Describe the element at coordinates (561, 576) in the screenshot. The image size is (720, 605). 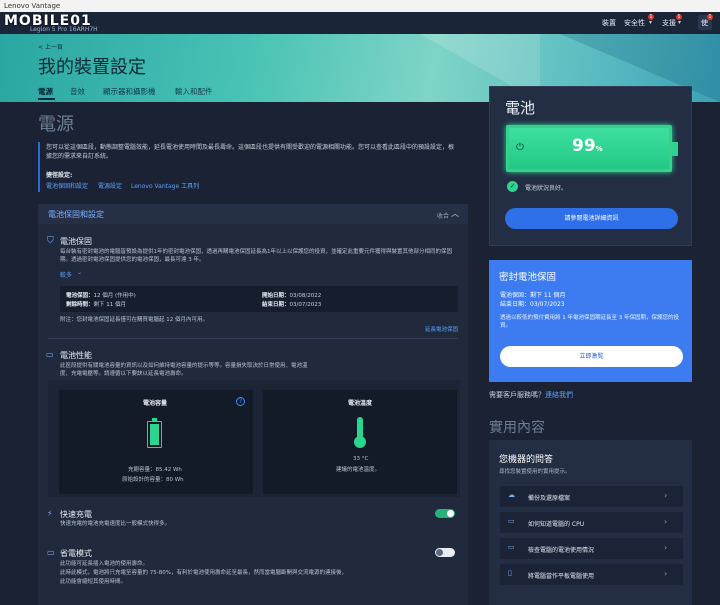
I see `qa-item-label: 將電腦當作平板電腦使用` at that location.